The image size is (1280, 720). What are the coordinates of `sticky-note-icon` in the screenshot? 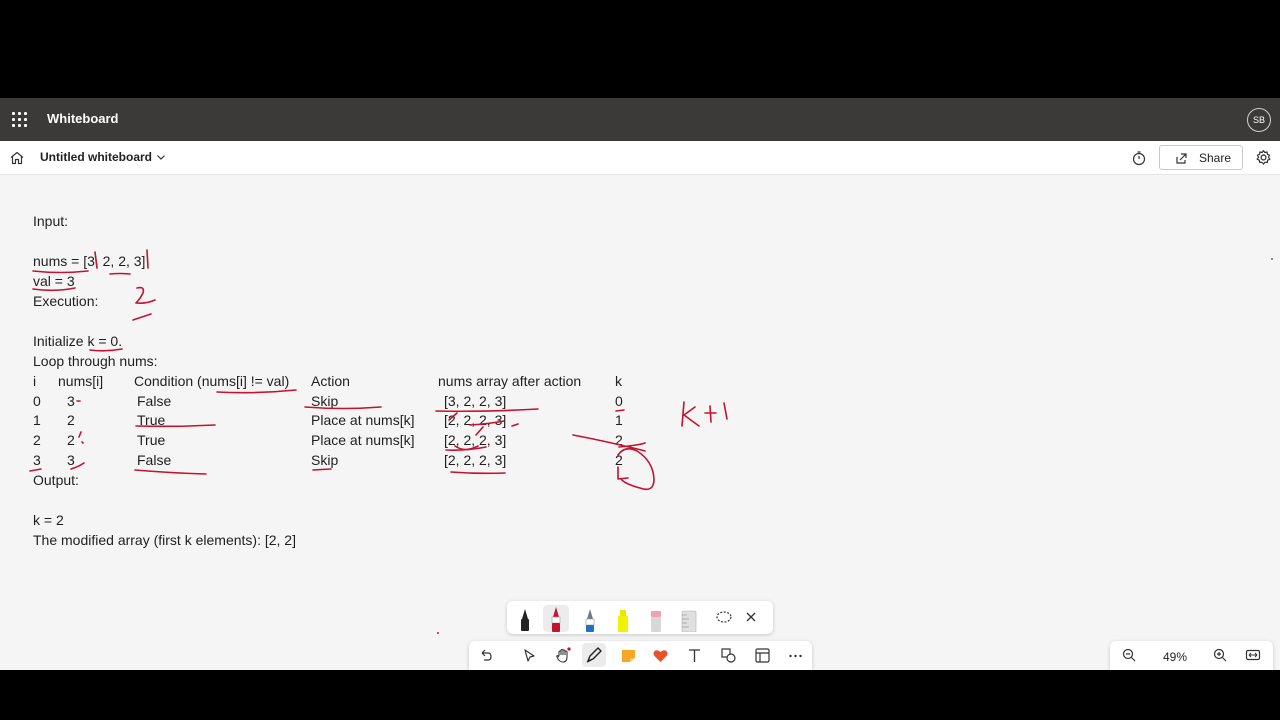 It's located at (628, 655).